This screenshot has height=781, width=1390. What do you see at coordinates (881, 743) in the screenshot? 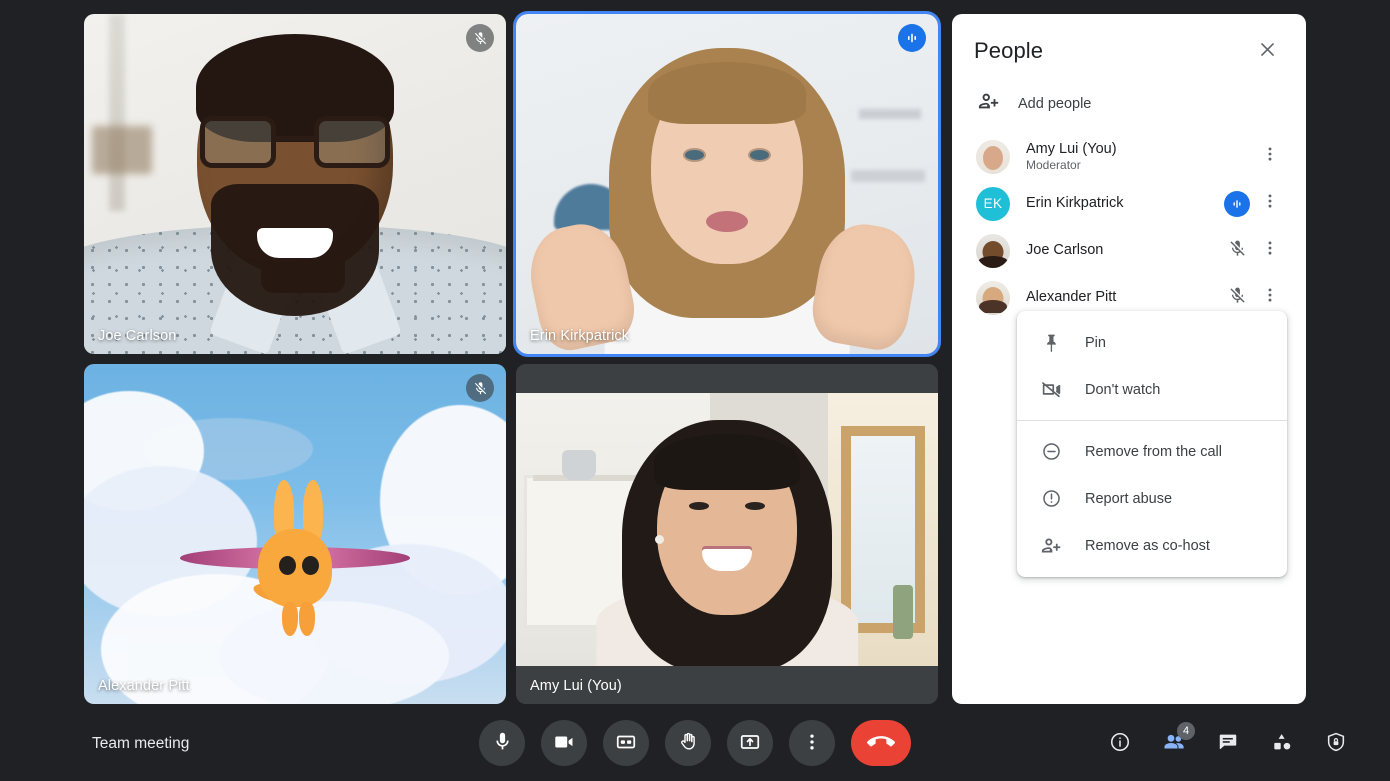
I see `leave-call-button` at bounding box center [881, 743].